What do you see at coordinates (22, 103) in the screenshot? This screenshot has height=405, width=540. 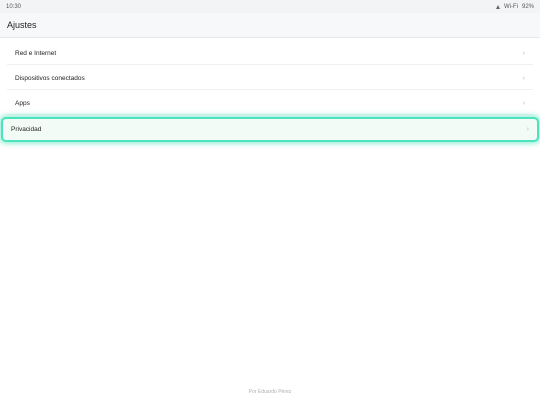 I see `settings-item-label: Apps` at bounding box center [22, 103].